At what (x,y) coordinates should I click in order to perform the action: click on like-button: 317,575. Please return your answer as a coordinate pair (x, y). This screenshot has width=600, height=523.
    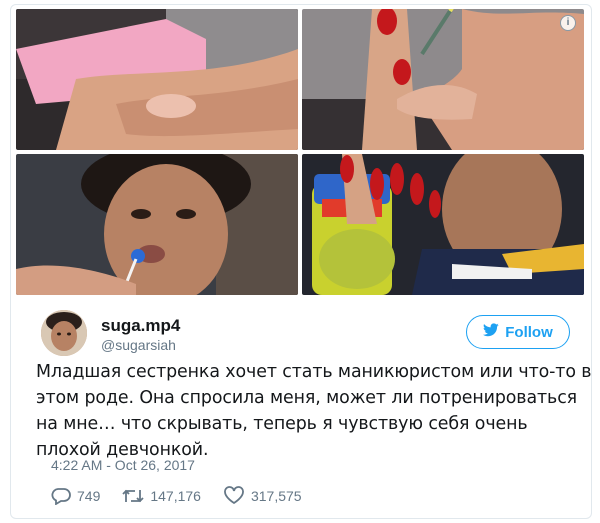
    Looking at the image, I should click on (262, 495).